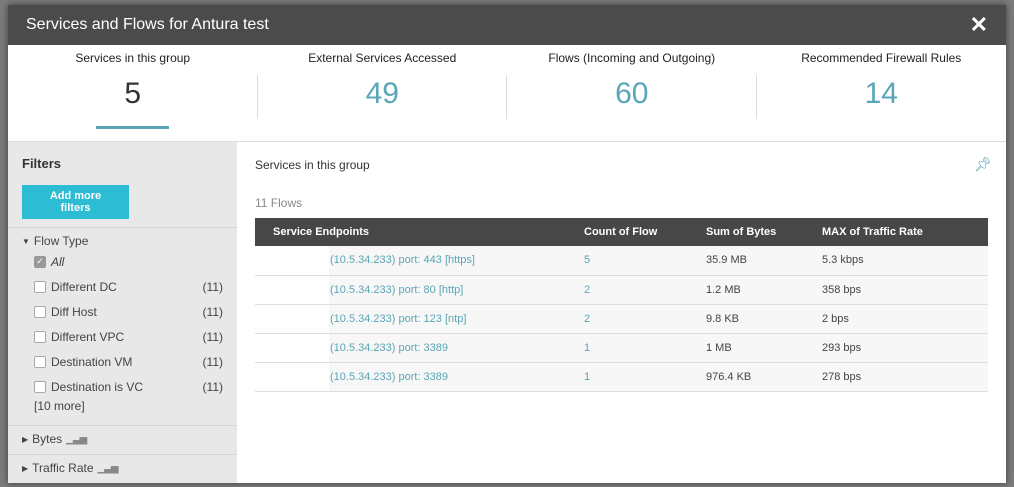 This screenshot has width=1014, height=487. What do you see at coordinates (382, 58) in the screenshot?
I see `stat-label: External Services Accessed` at bounding box center [382, 58].